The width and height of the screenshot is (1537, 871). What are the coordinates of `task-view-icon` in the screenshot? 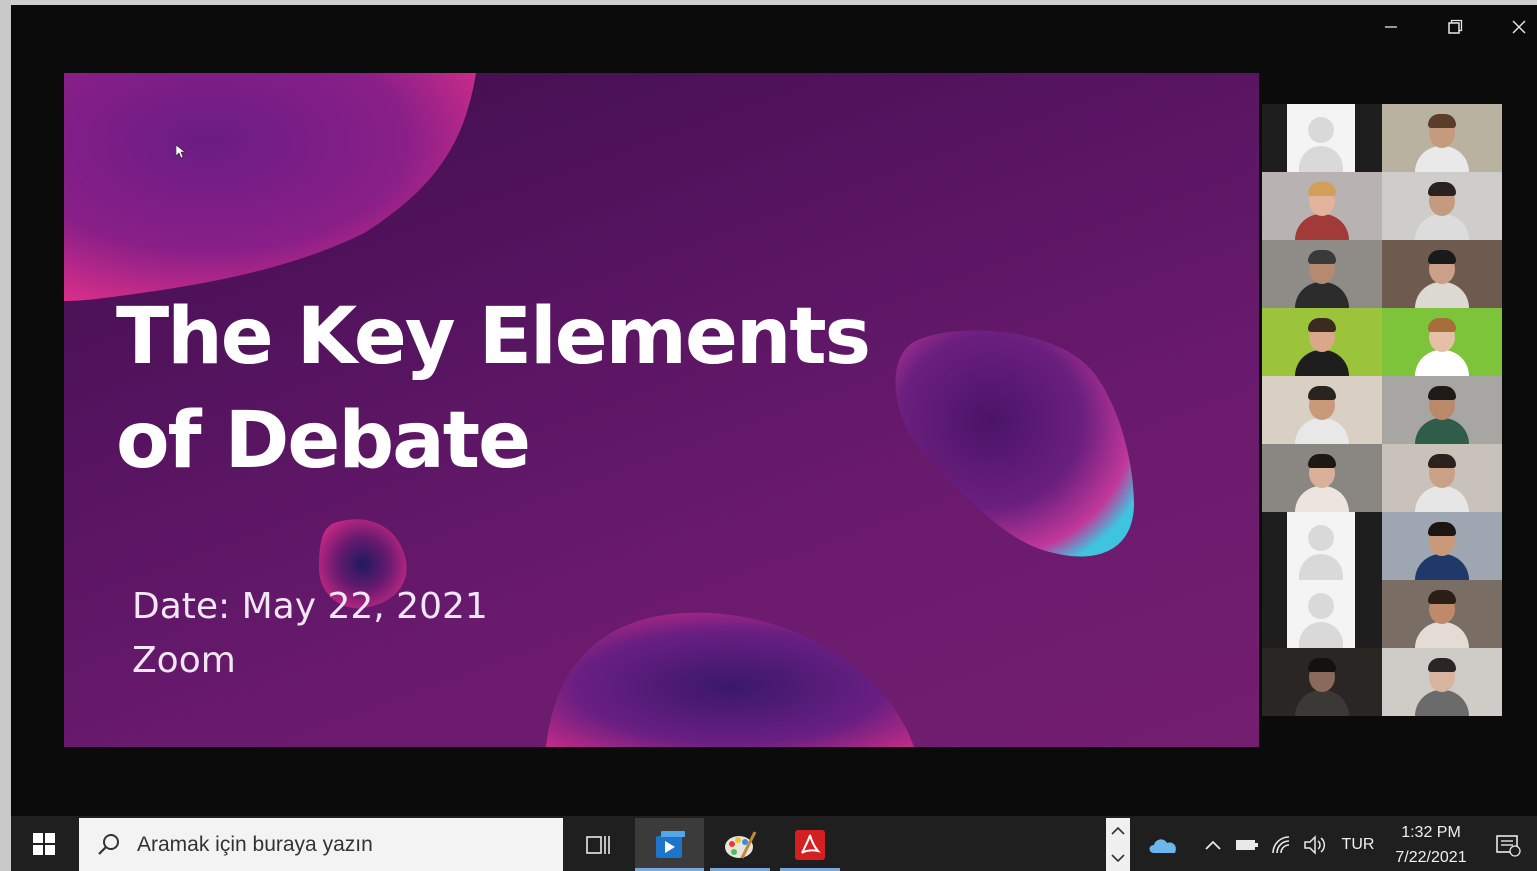 It's located at (598, 844).